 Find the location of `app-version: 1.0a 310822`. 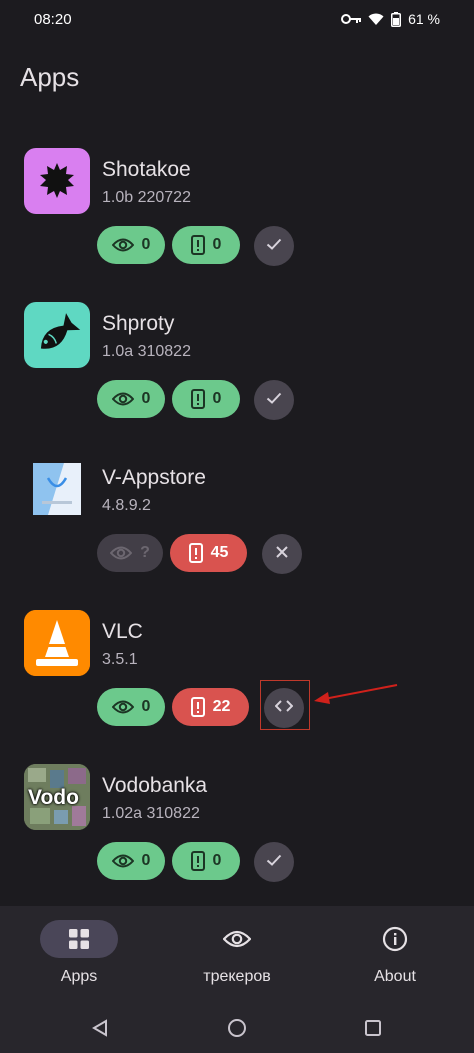

app-version: 1.0a 310822 is located at coordinates (146, 351).